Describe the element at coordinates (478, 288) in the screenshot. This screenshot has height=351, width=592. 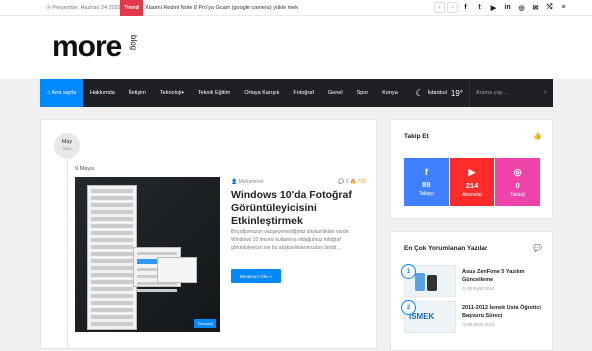
I see `popular-post-date: ◷ 30 Eylül 2014` at that location.